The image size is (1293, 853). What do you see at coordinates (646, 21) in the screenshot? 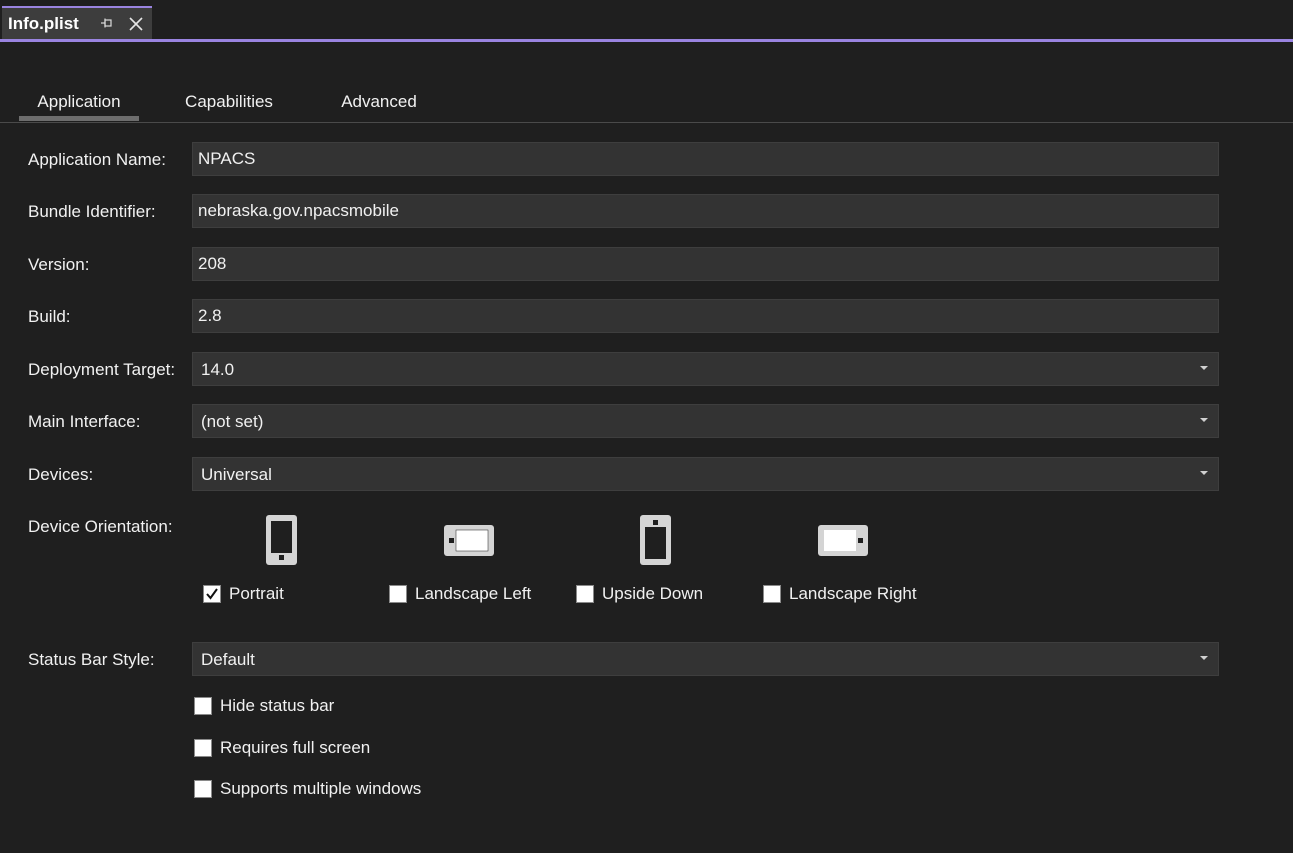
I see `document-tab-strip: Info.plist` at bounding box center [646, 21].